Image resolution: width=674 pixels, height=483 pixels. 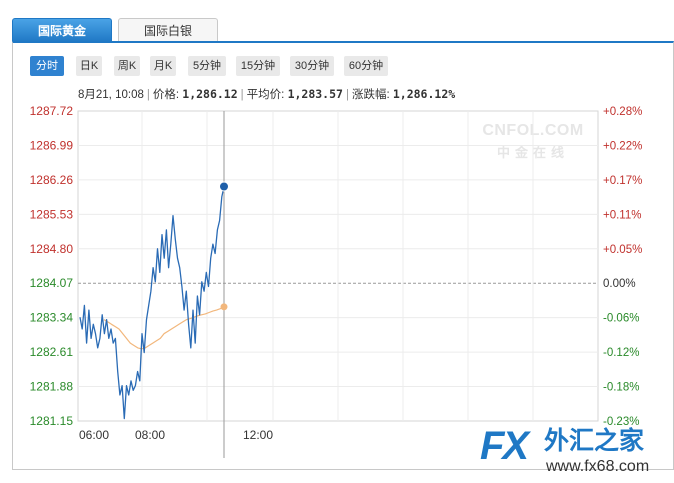 What do you see at coordinates (52, 111) in the screenshot?
I see `y-tick-label: 1287.72` at bounding box center [52, 111].